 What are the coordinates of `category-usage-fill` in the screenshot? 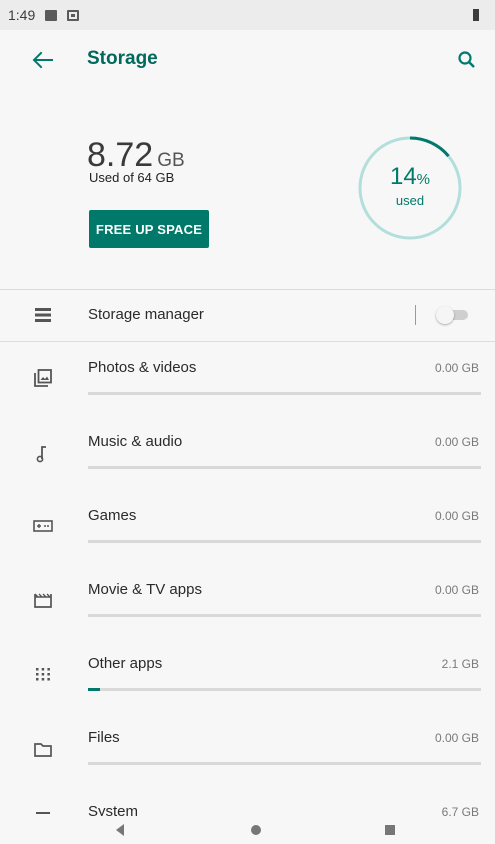 It's located at (94, 689).